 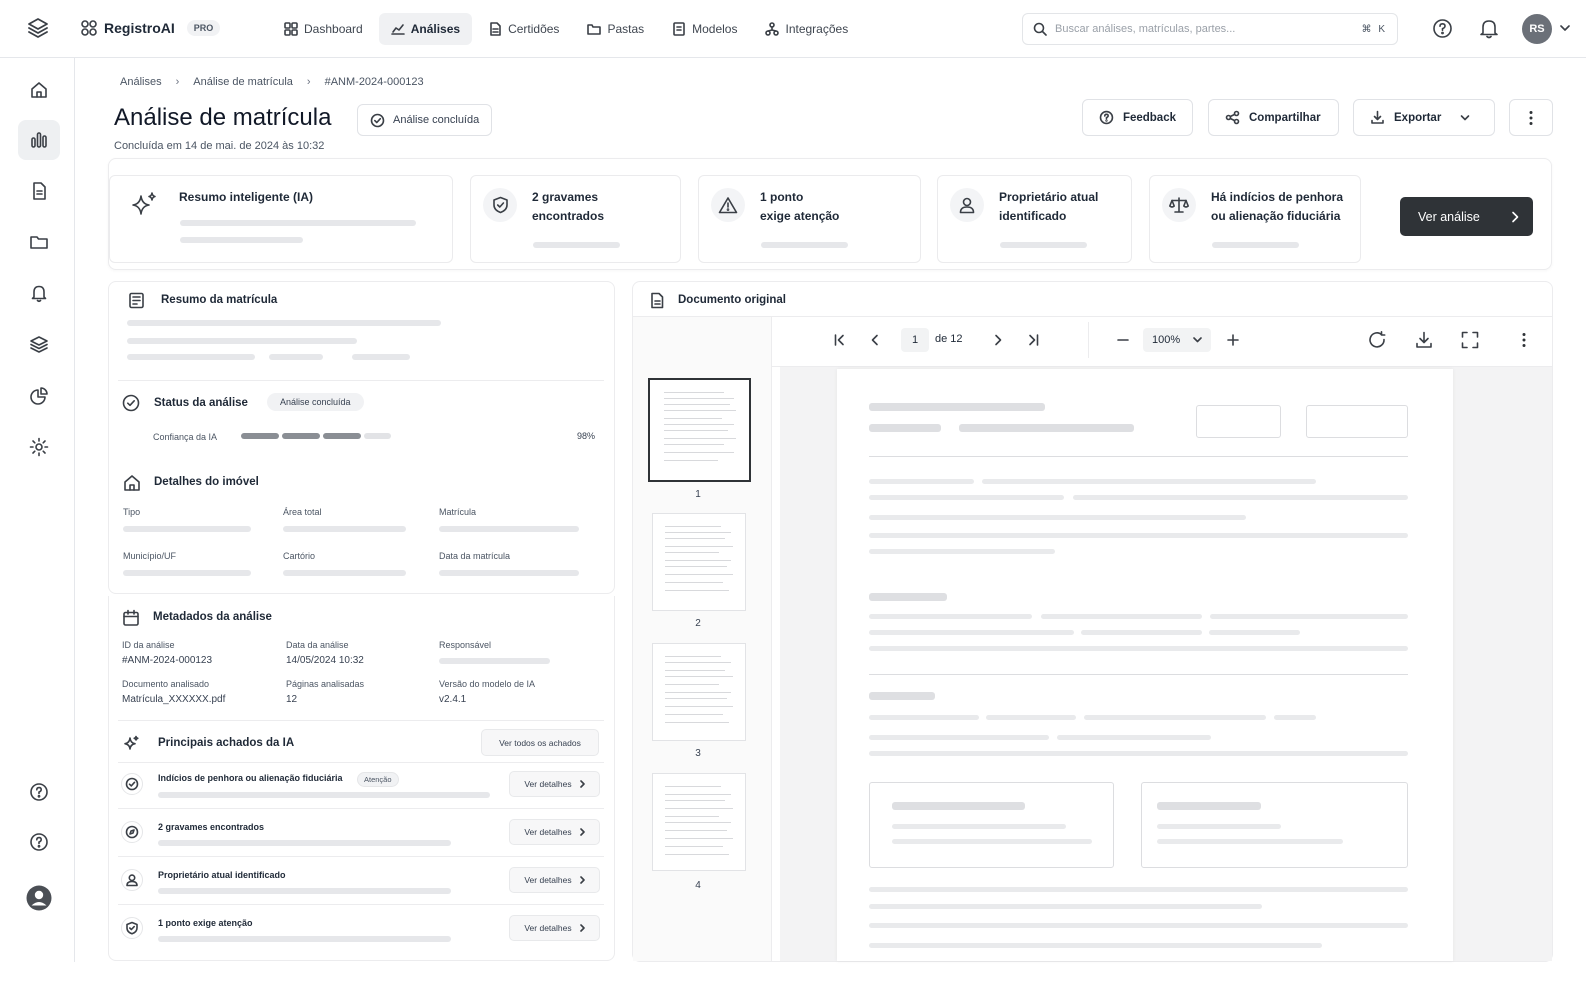 What do you see at coordinates (1466, 216) in the screenshot?
I see `view-analysis-button: Ver análise` at bounding box center [1466, 216].